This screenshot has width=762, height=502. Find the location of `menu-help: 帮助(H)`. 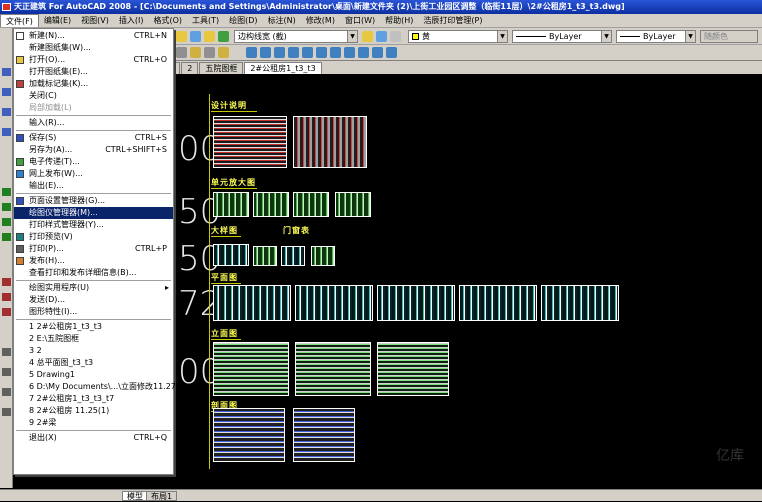

menu-help: 帮助(H) is located at coordinates (399, 20).